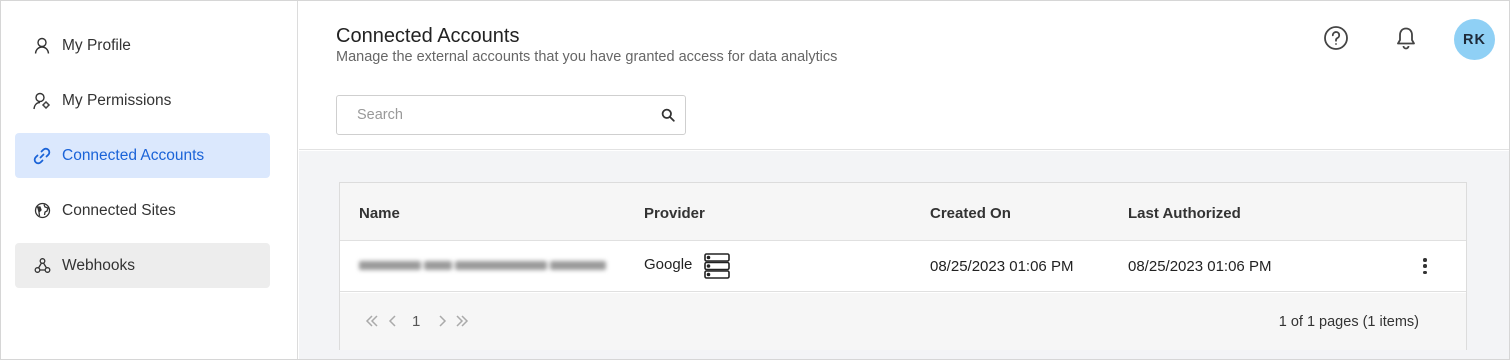  What do you see at coordinates (98, 265) in the screenshot?
I see `sidebar-item-label: Webhooks` at bounding box center [98, 265].